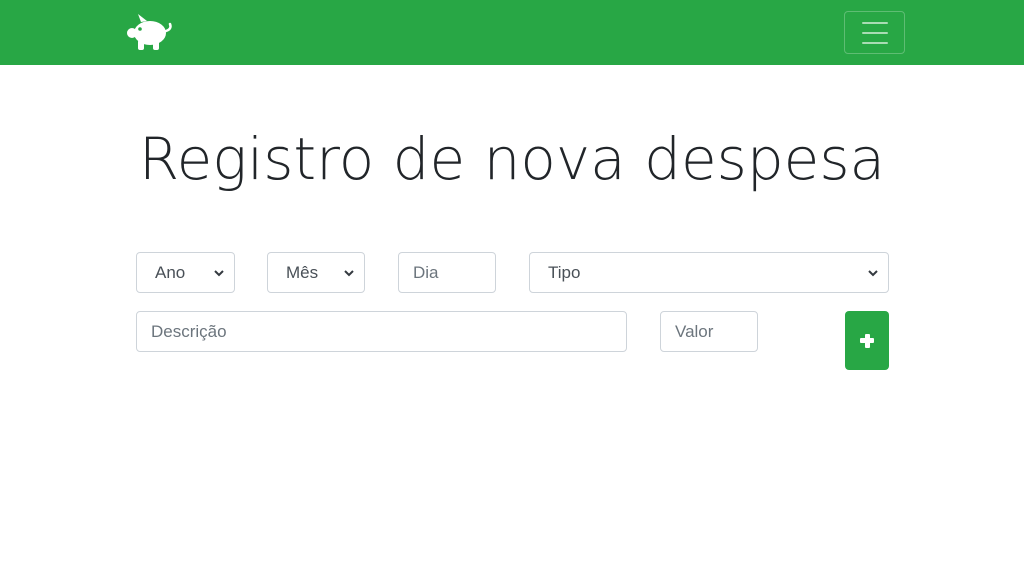 The image size is (1024, 582). What do you see at coordinates (694, 331) in the screenshot?
I see `valor-input-placeholder: Valor` at bounding box center [694, 331].